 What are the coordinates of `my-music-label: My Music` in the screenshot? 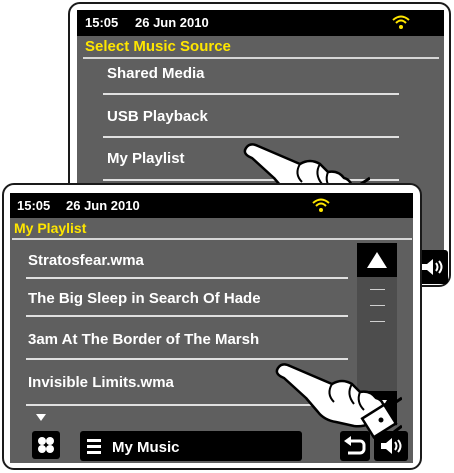 It's located at (146, 447).